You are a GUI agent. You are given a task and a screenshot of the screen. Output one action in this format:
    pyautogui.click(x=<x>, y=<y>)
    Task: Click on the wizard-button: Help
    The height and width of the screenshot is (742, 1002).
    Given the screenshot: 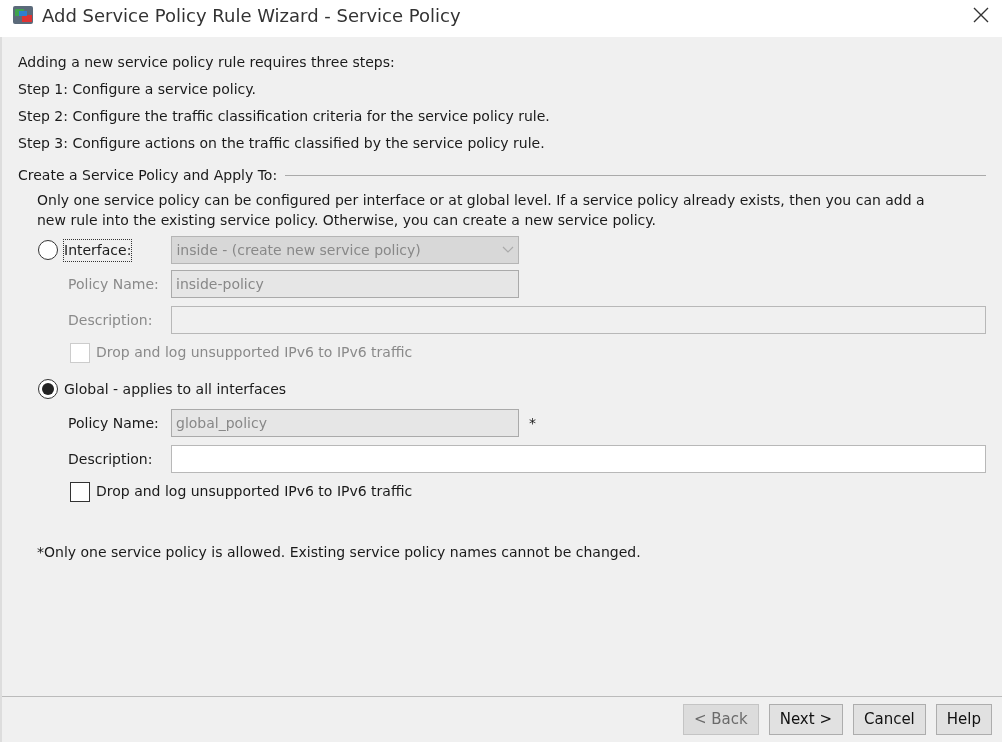 What is the action you would take?
    pyautogui.click(x=963, y=719)
    